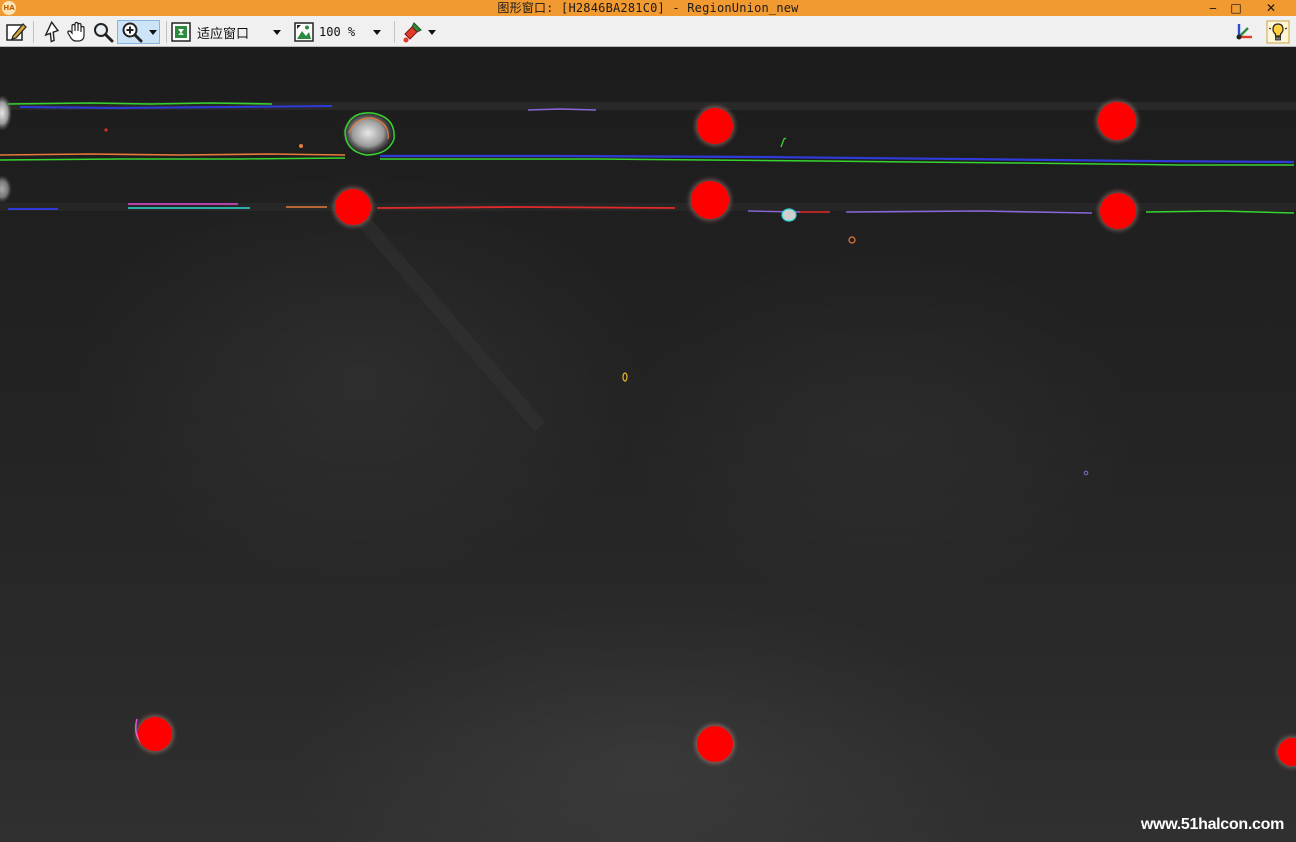  I want to click on fit-window-dropdown: 适应窗口, so click(230, 32).